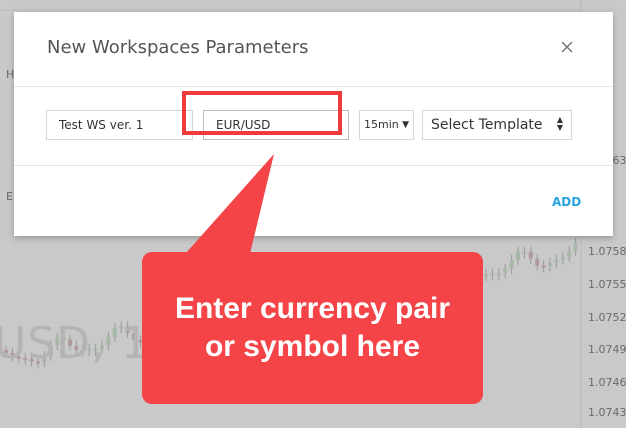 This screenshot has width=626, height=428. I want to click on close-button, so click(567, 47).